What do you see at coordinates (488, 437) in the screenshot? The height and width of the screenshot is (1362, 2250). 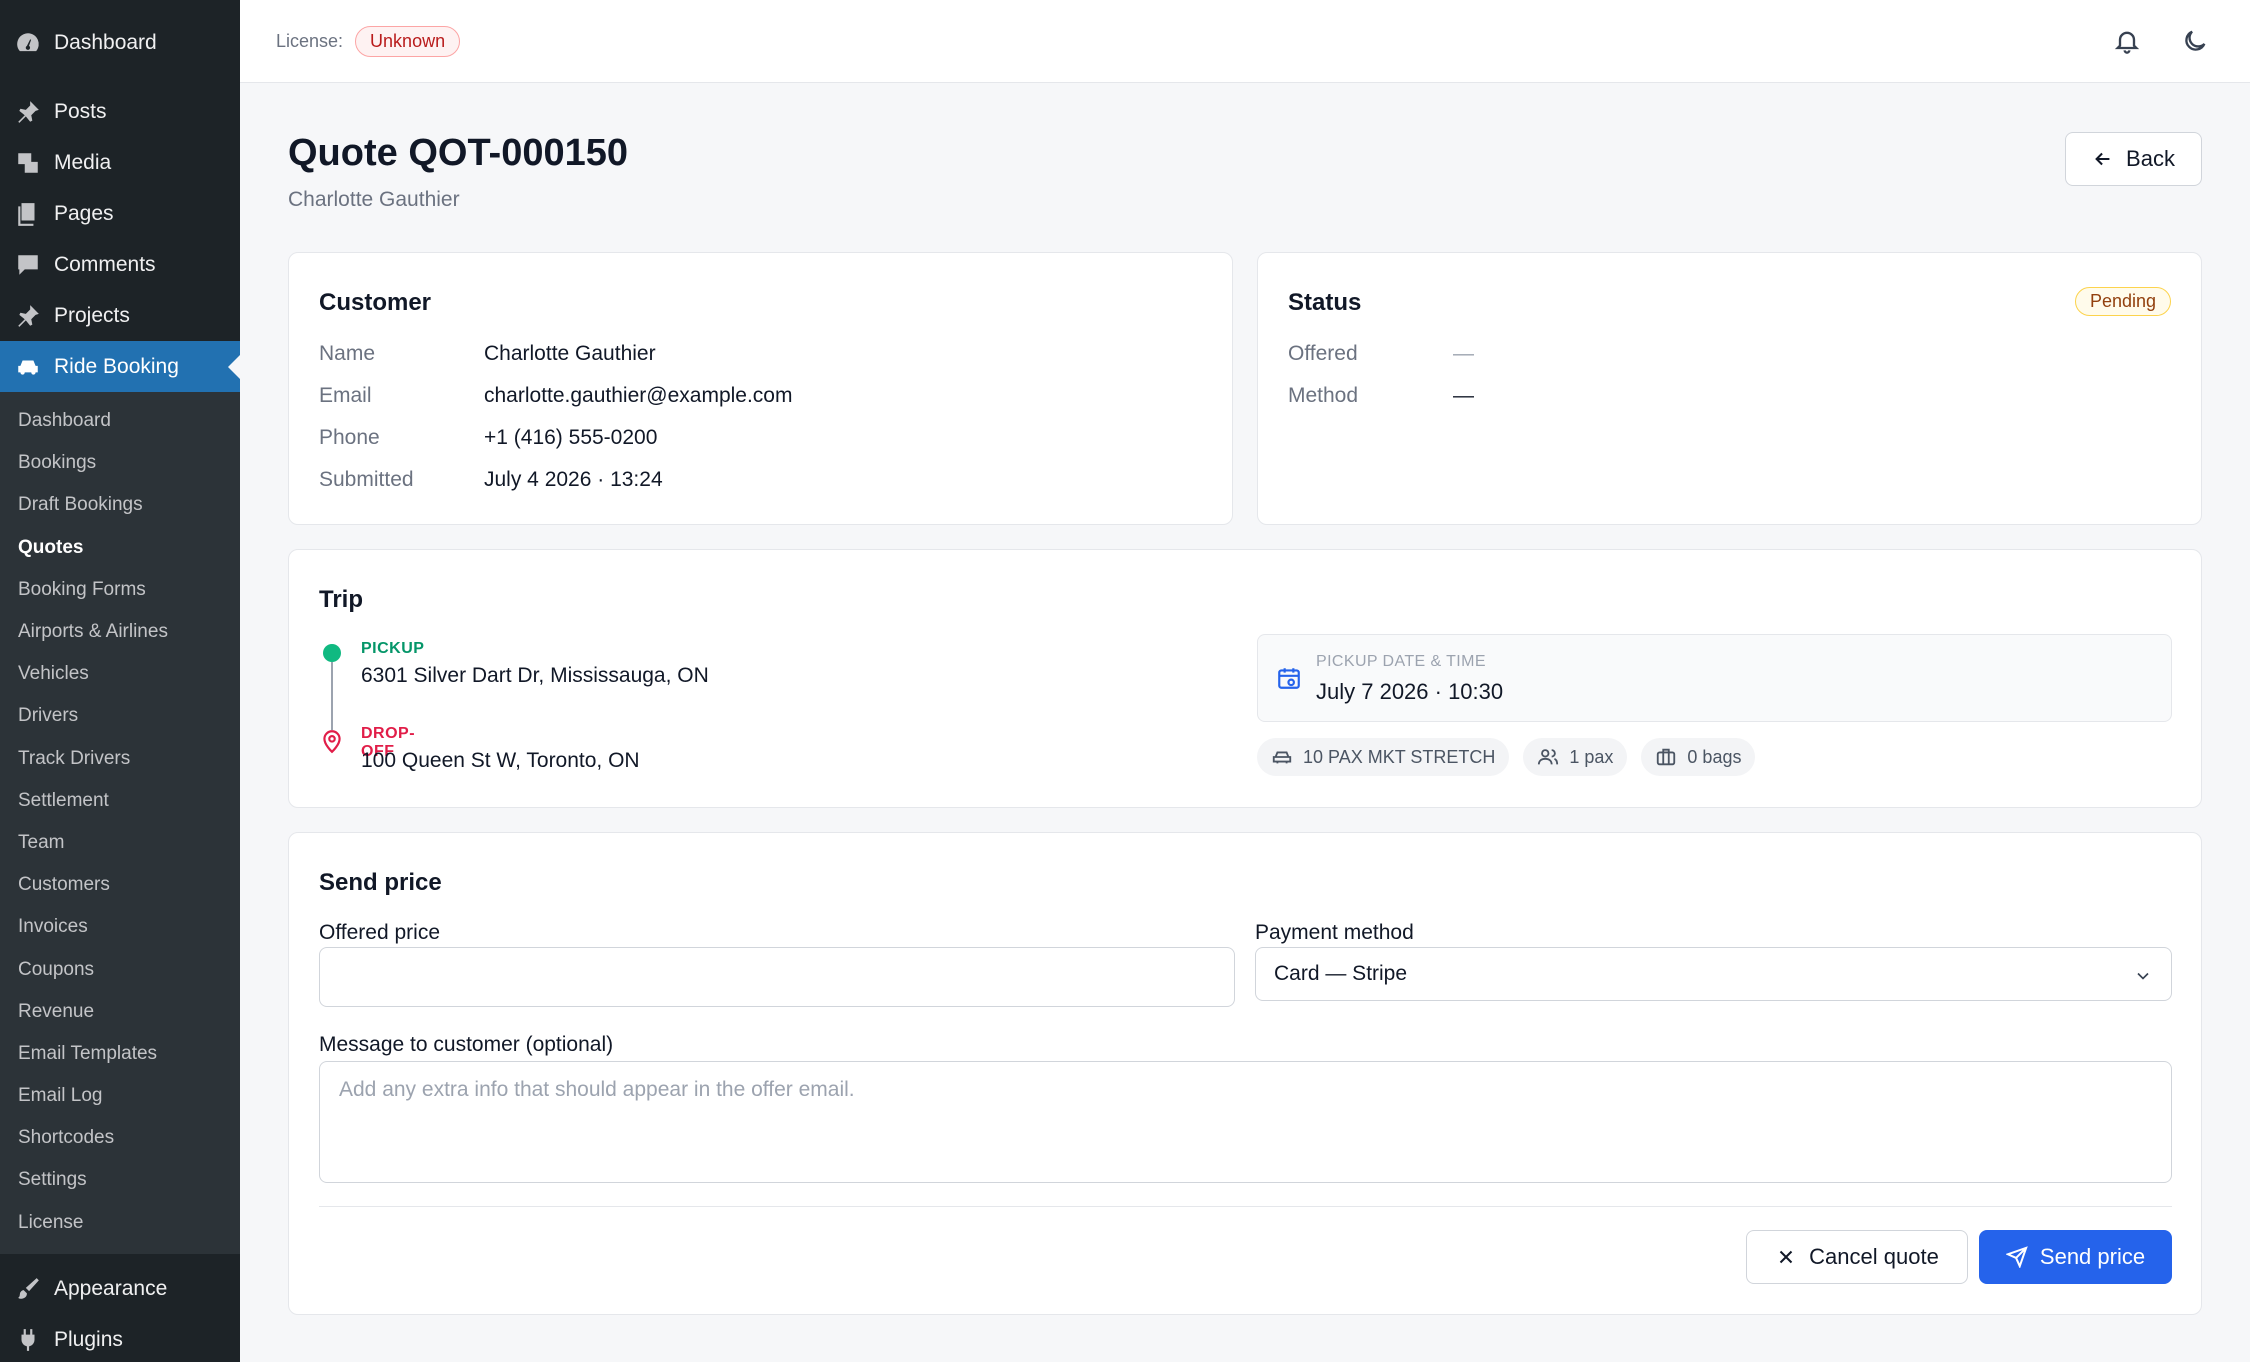 I see `customer-phone-row: Phone +1 (416) 555-0200` at bounding box center [488, 437].